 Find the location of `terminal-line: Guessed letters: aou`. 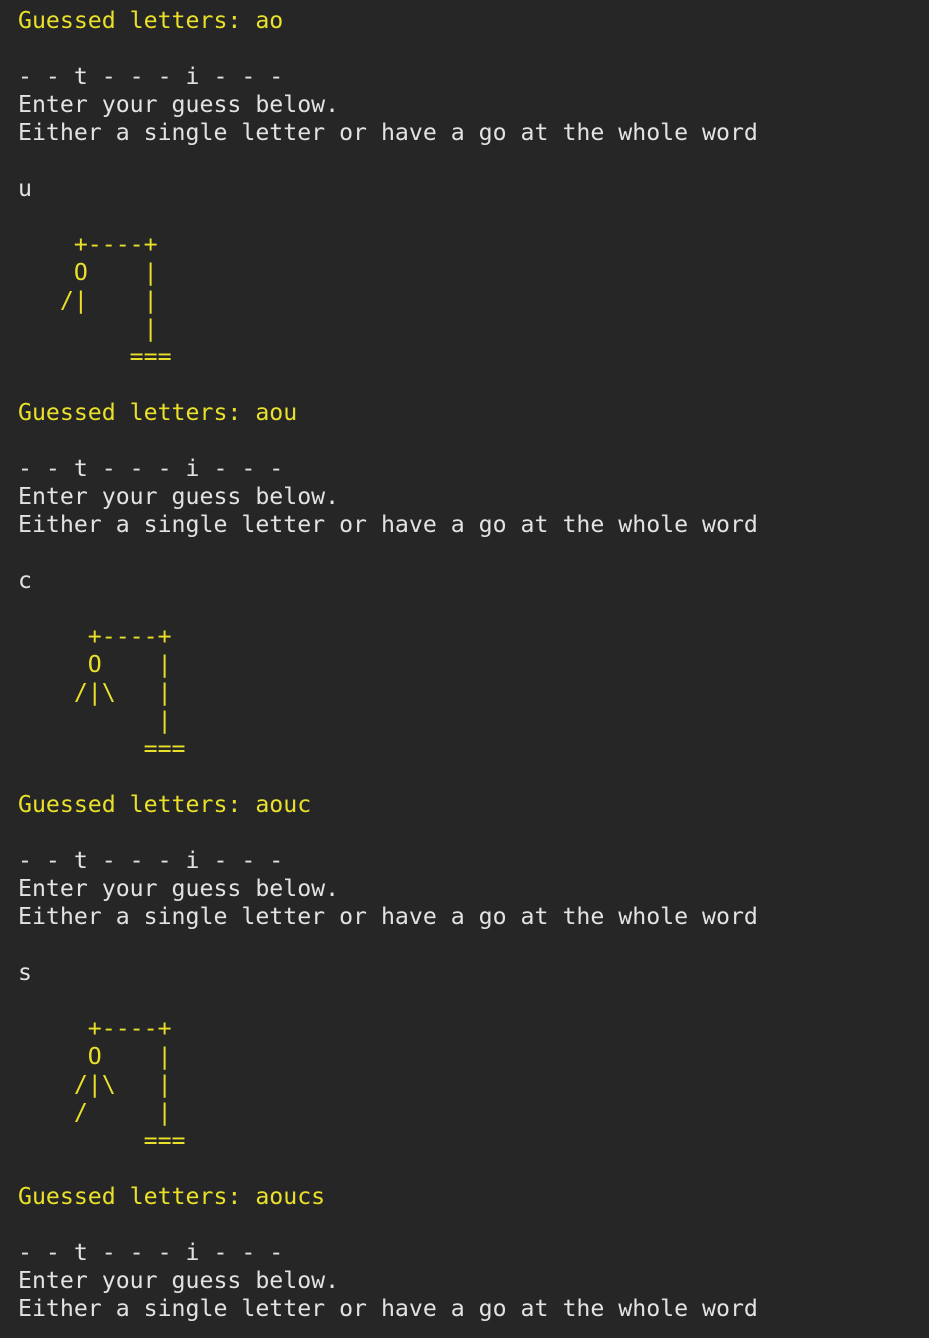

terminal-line: Guessed letters: aou is located at coordinates (158, 412).